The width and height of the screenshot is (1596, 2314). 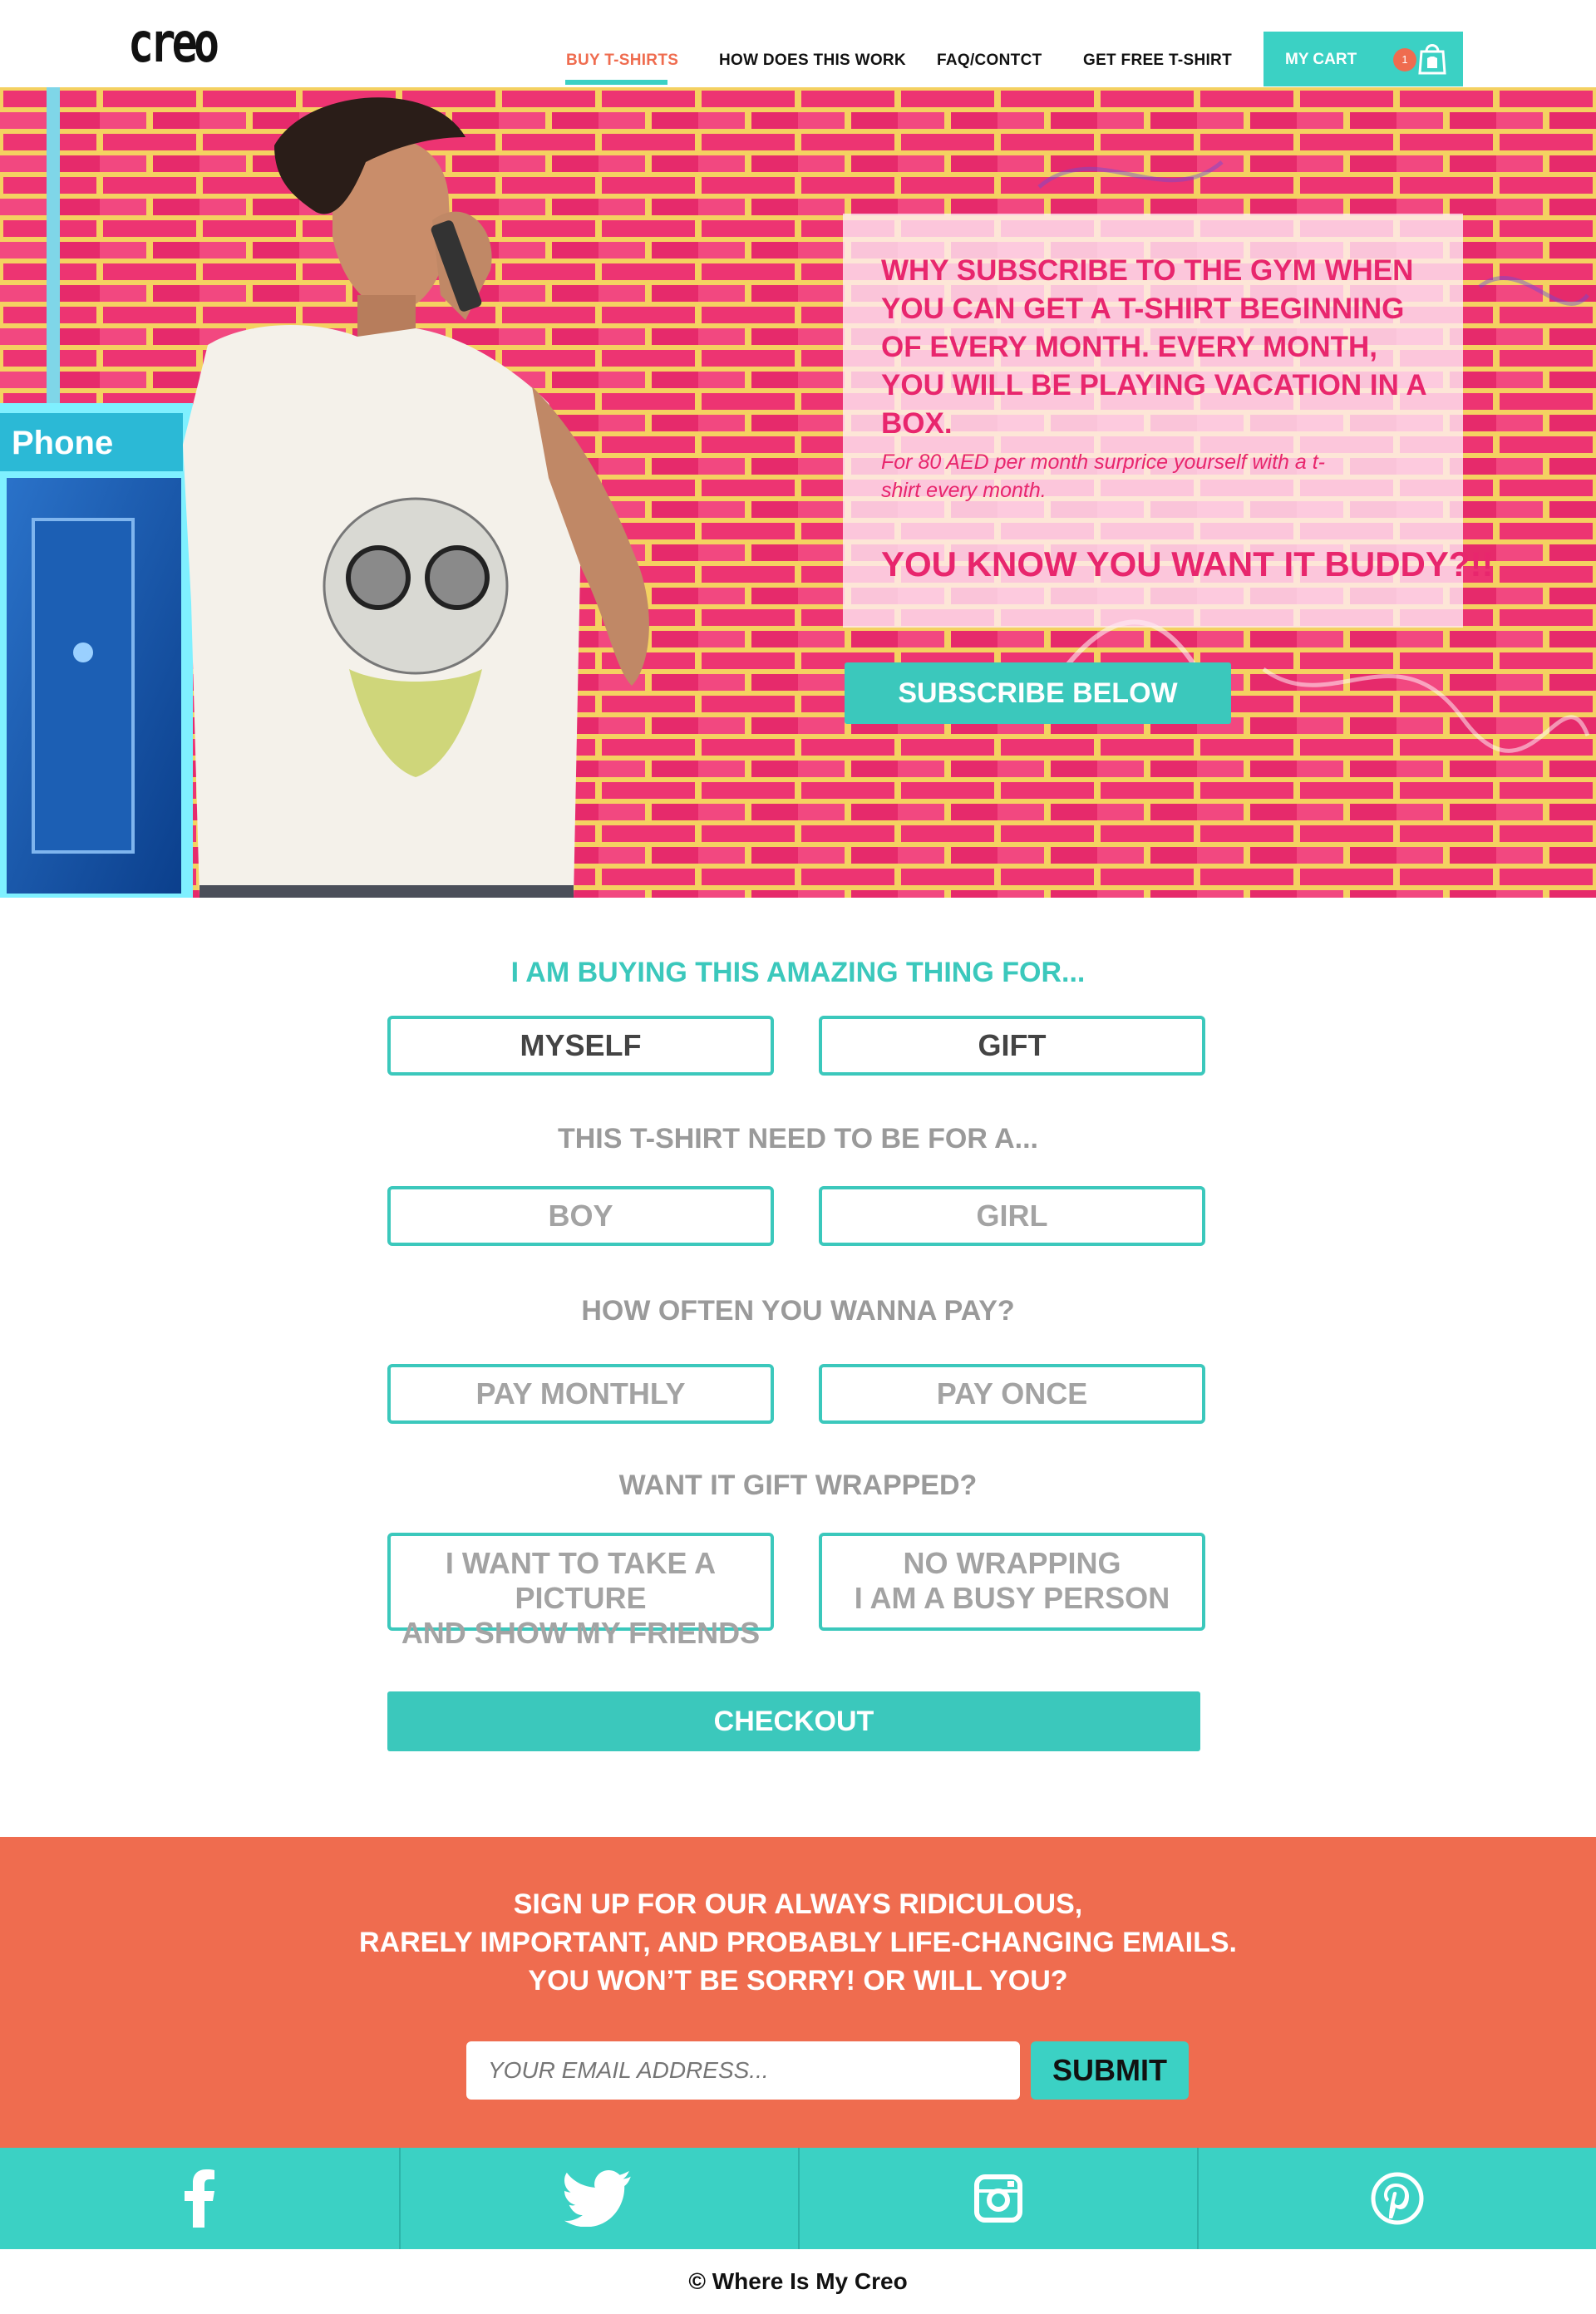 What do you see at coordinates (1187, 563) in the screenshot?
I see `hero-cta-text: YOU KNOW YOU WANT IT BUDDY?!!` at bounding box center [1187, 563].